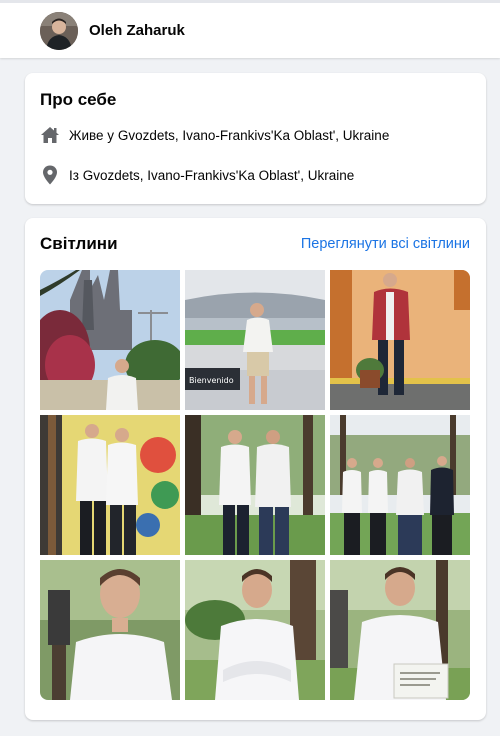 The height and width of the screenshot is (736, 500). I want to click on bienvenido-sign: Bienvenido, so click(211, 380).